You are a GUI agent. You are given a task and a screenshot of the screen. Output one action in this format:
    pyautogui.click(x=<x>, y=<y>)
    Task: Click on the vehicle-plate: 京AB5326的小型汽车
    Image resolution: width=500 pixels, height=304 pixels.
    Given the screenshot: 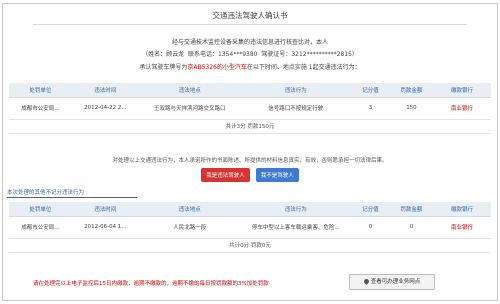 What is the action you would take?
    pyautogui.click(x=217, y=67)
    